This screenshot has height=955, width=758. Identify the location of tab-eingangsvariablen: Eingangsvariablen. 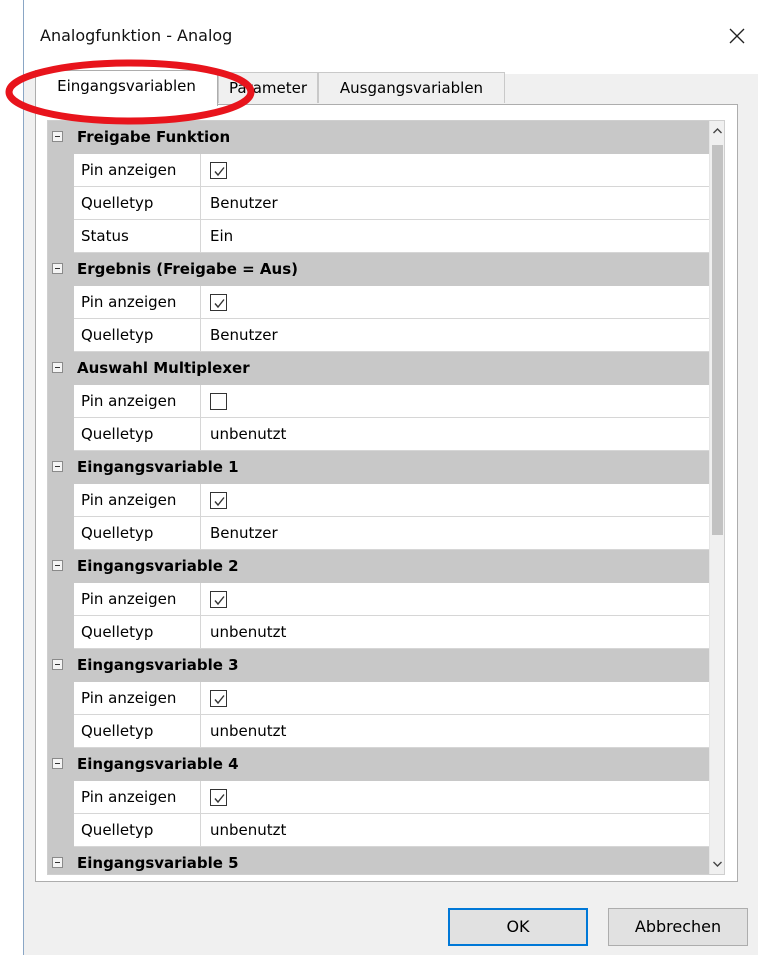
(126, 88).